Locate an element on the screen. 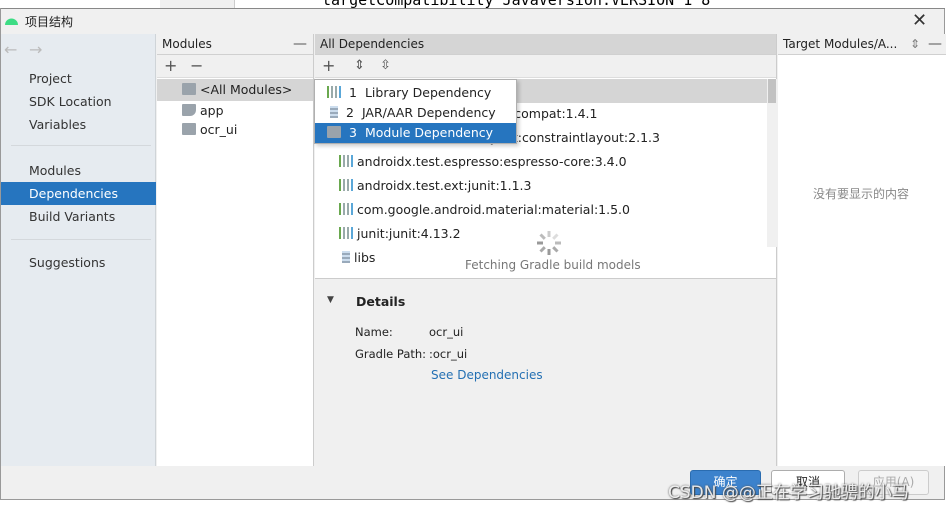 This screenshot has height=508, width=949. menu-item: 1 Library Dependency is located at coordinates (415, 93).